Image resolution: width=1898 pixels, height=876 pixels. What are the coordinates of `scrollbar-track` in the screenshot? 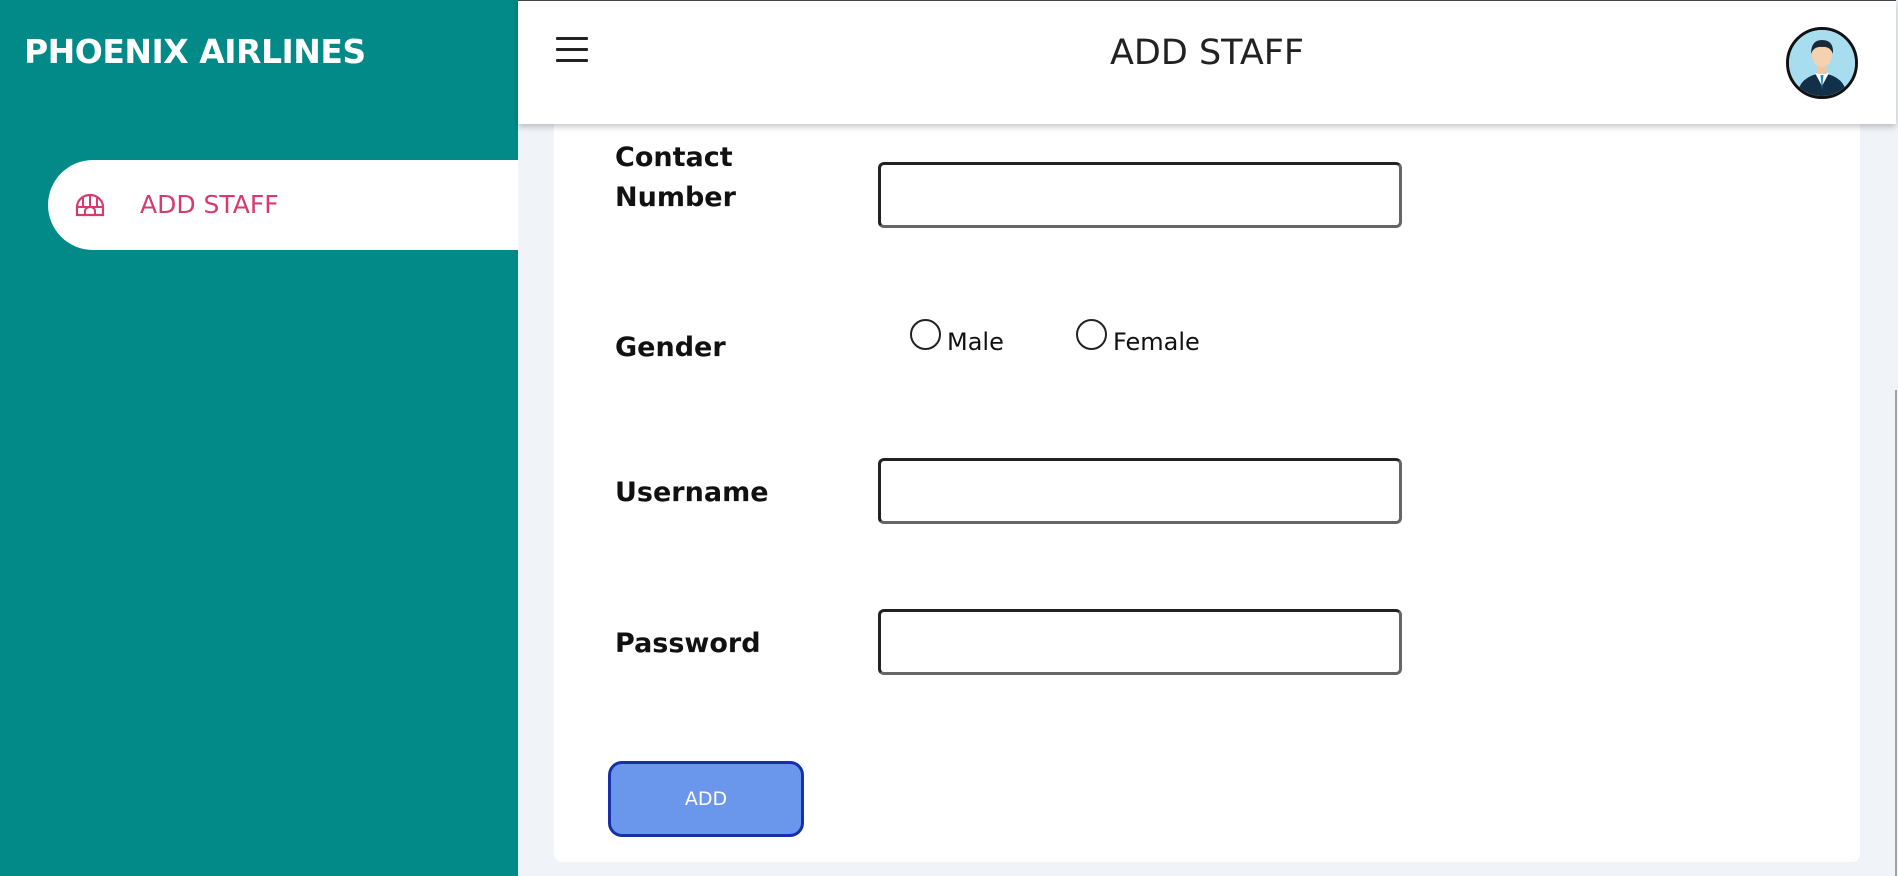 It's located at (1896, 633).